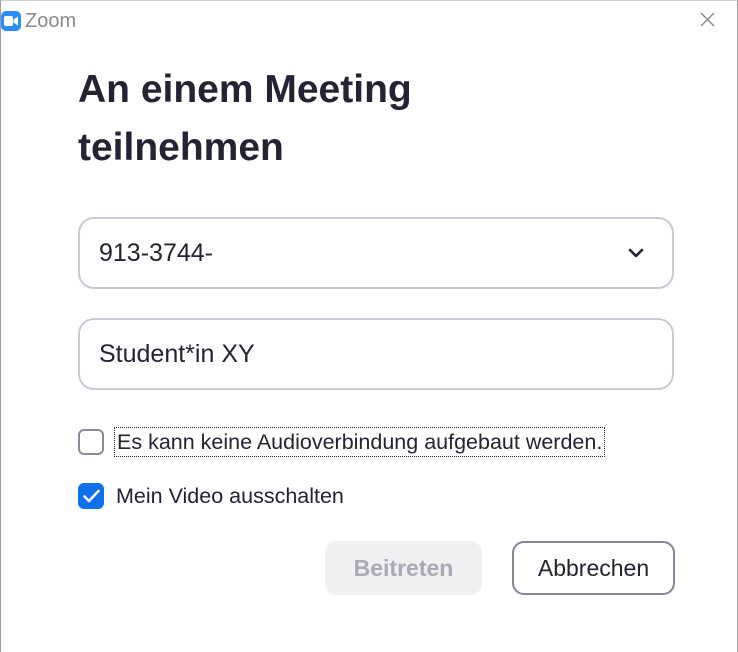 The height and width of the screenshot is (652, 738). I want to click on meeting-id-value: 913-3744-, so click(156, 253).